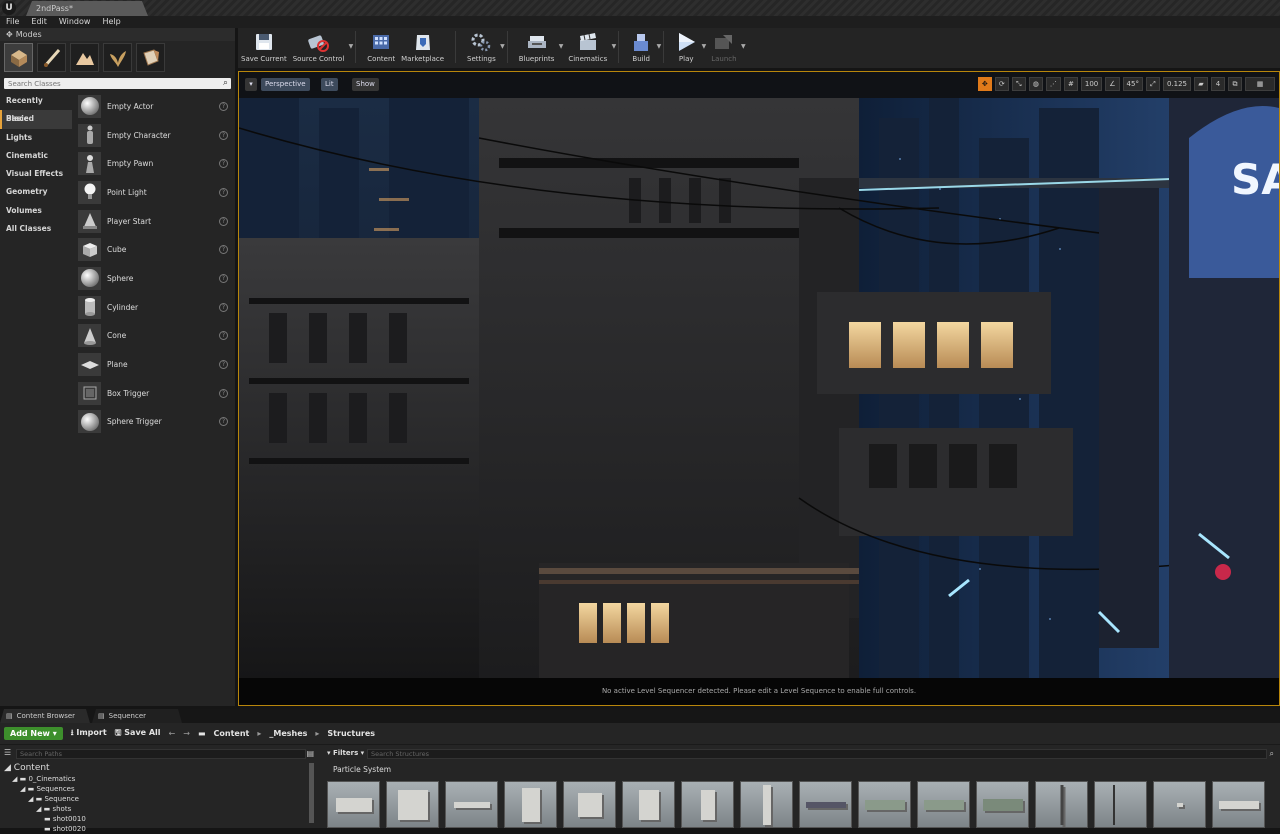 This screenshot has width=1280, height=834. I want to click on viewport-options-icon: ▾, so click(251, 84).